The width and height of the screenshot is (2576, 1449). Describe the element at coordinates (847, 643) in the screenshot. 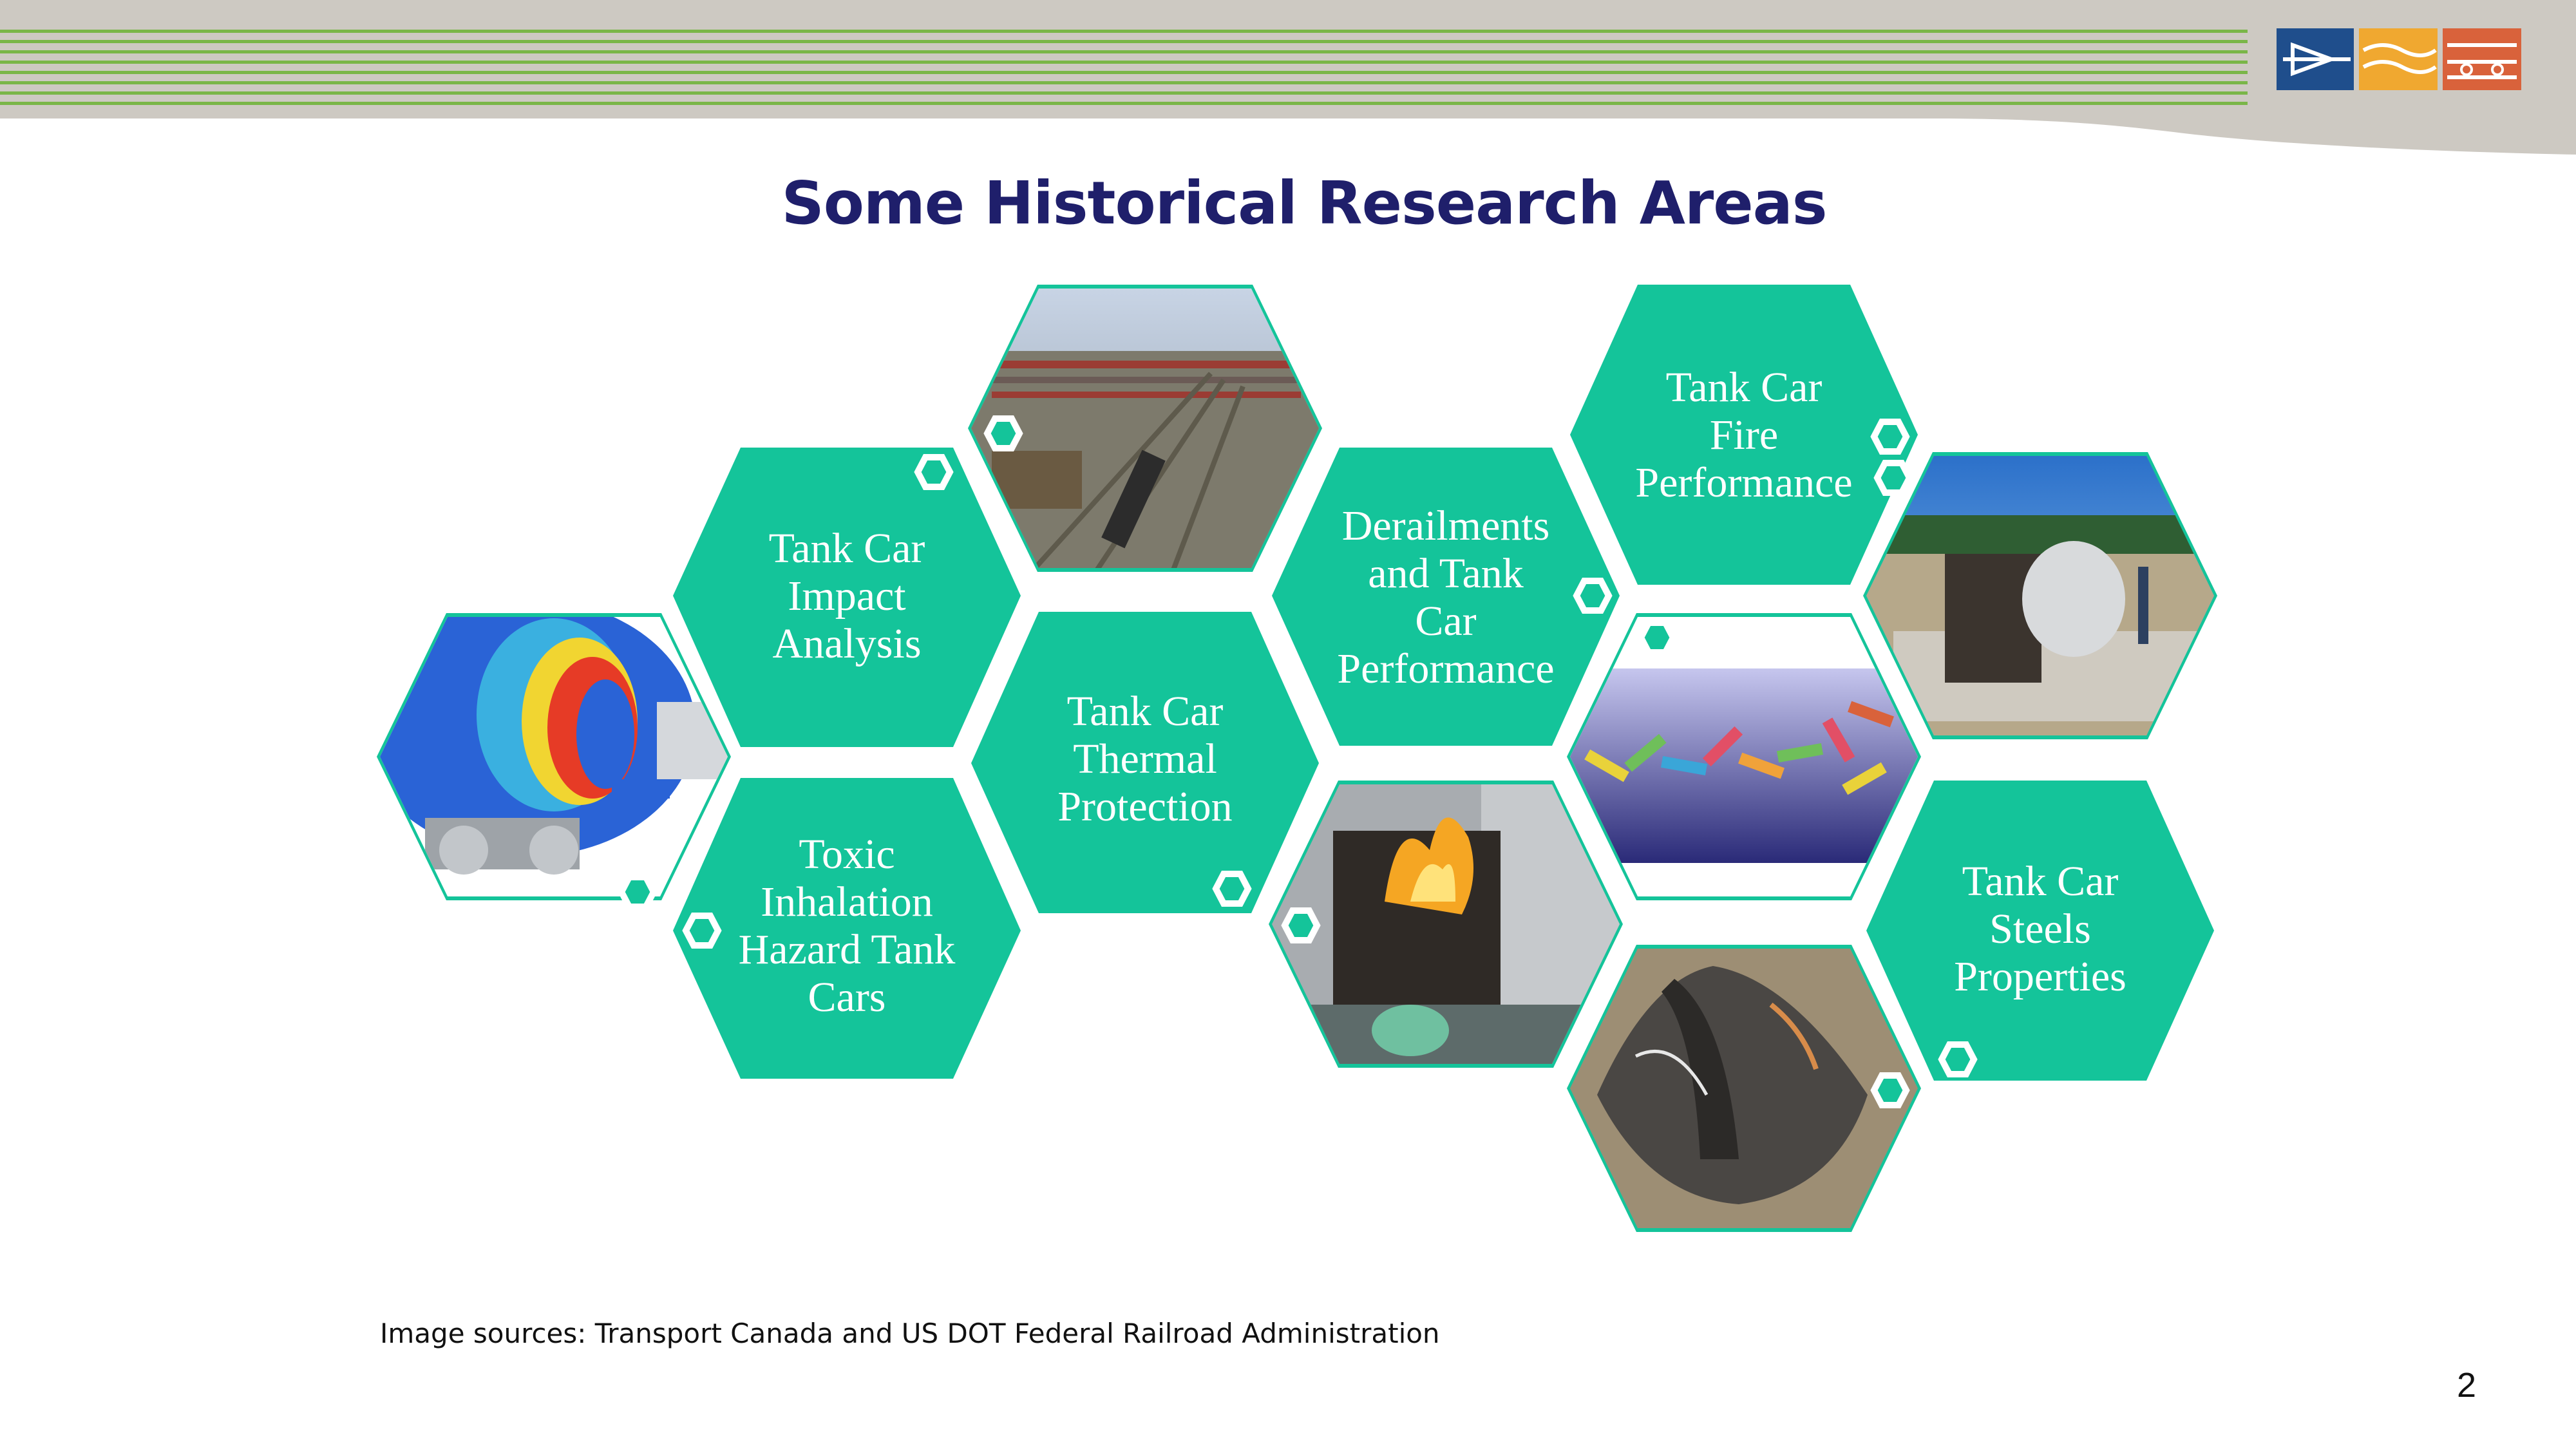

I see `label-line: Analysis` at that location.